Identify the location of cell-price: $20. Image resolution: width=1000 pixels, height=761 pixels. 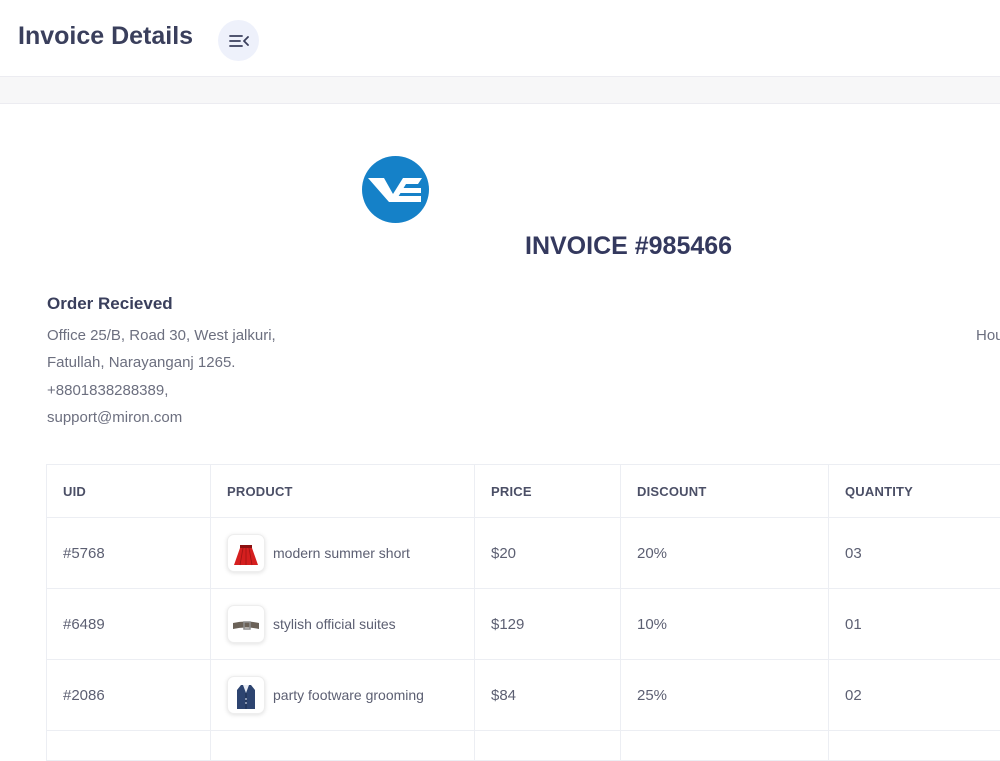
(548, 553).